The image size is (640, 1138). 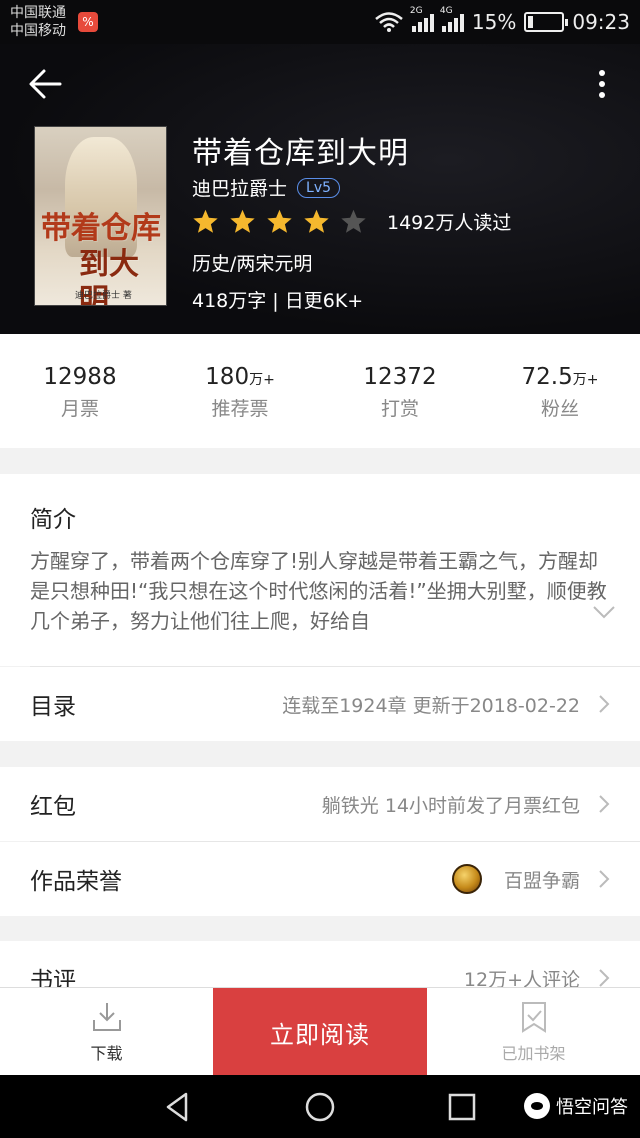 What do you see at coordinates (178, 1107) in the screenshot?
I see `nav-back-icon` at bounding box center [178, 1107].